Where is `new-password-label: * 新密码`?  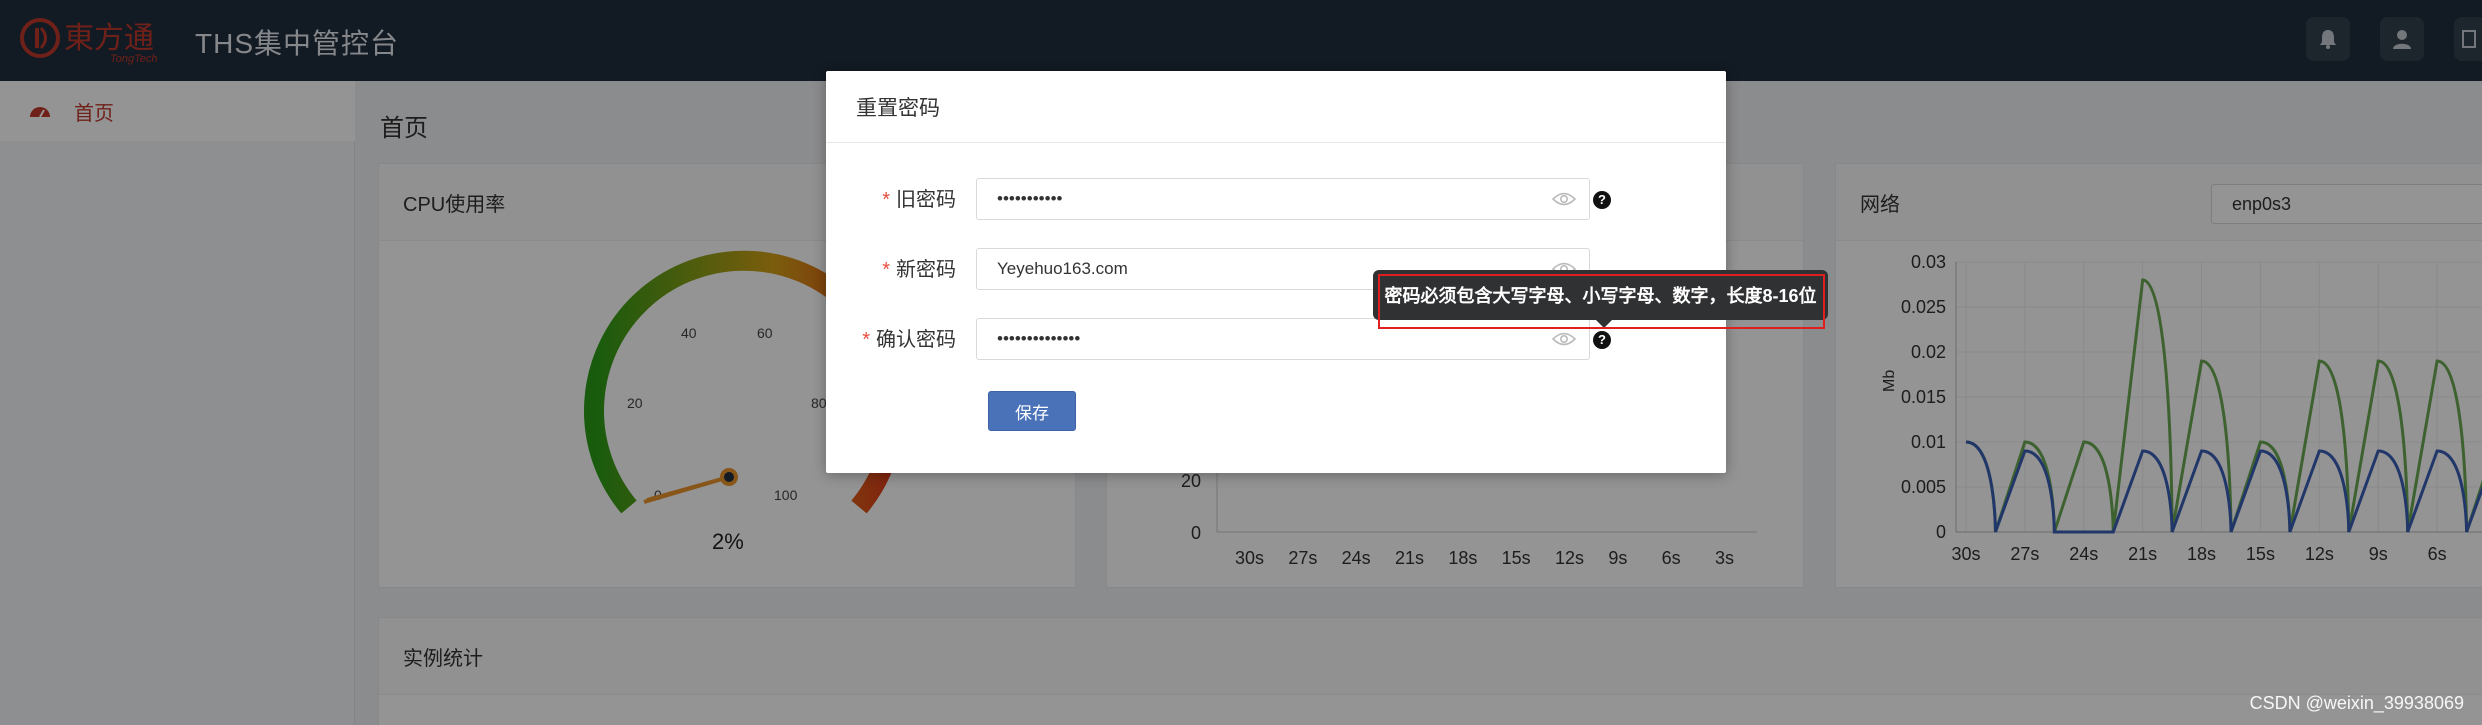
new-password-label: * 新密码 is located at coordinates (919, 270).